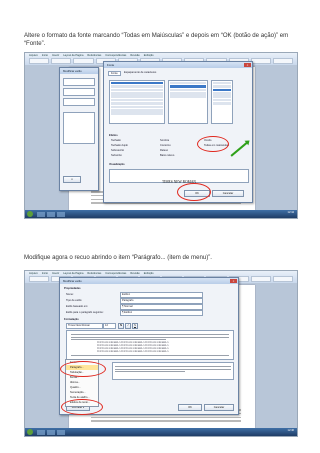 The width and height of the screenshot is (320, 453). What do you see at coordinates (137, 102) in the screenshot?
I see `font-list` at bounding box center [137, 102].